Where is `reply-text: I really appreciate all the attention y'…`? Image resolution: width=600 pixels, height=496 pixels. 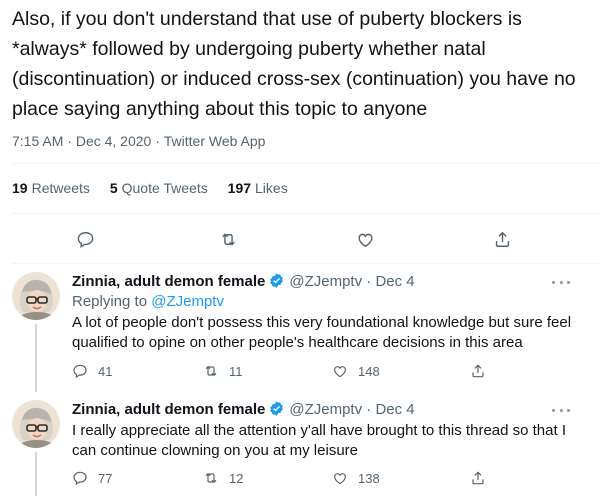
reply-text: I really appreciate all the attention y'… is located at coordinates (319, 440).